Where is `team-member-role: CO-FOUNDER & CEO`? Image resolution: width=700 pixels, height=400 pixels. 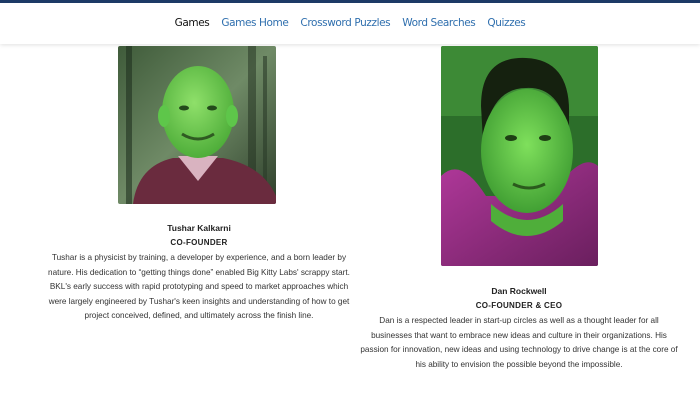
team-member-role: CO-FOUNDER & CEO is located at coordinates (519, 305).